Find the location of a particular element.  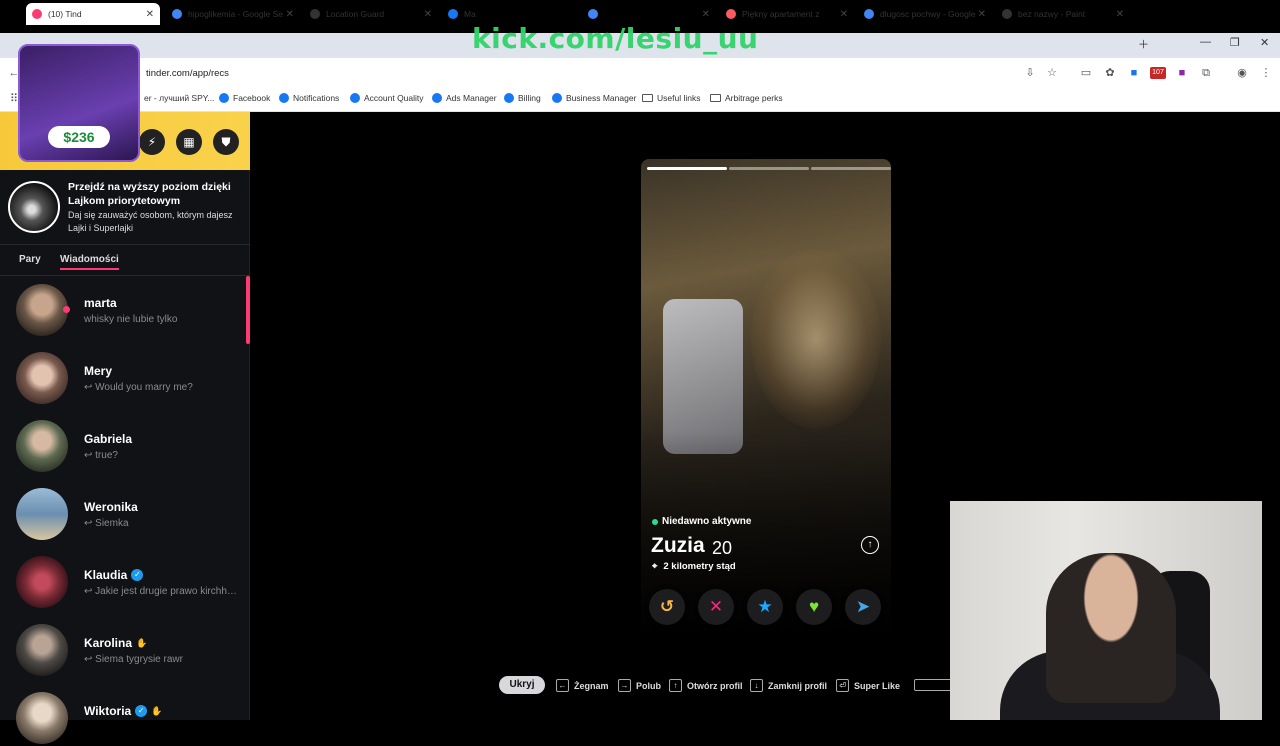

location-icon is located at coordinates (315, 14).